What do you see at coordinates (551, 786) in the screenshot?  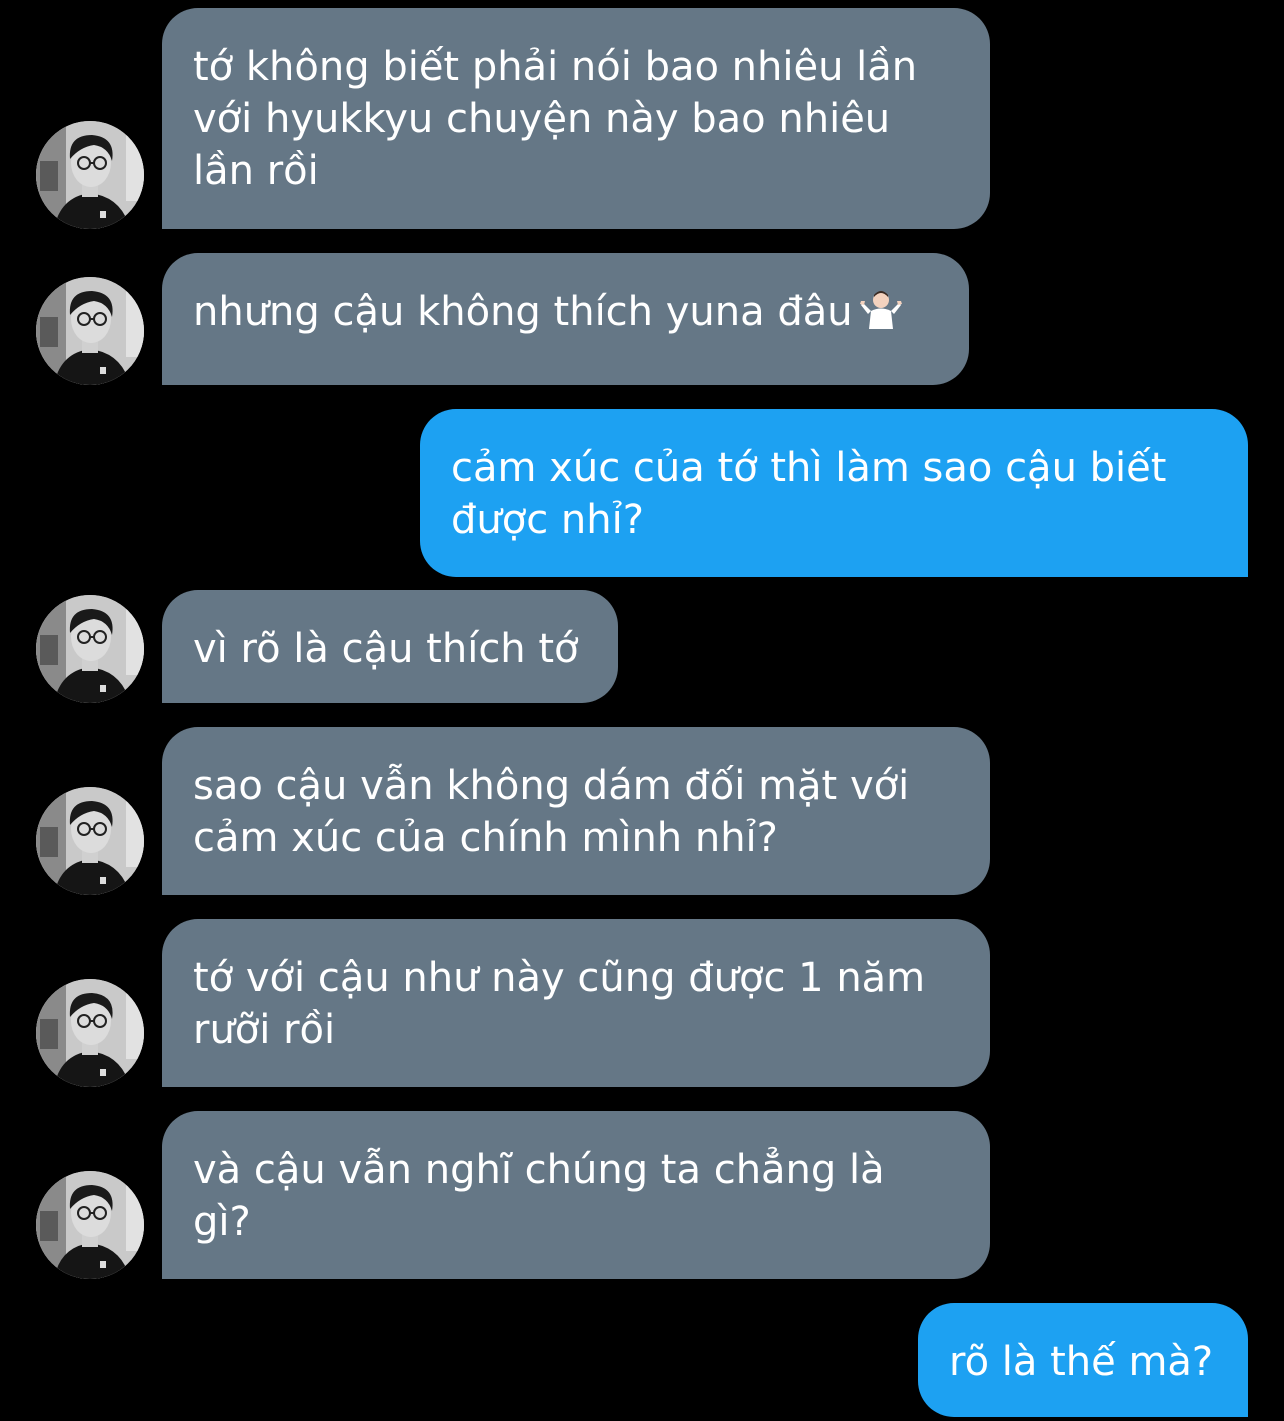 I see `message-text-line: sao cậu vẫn không dám đối mặt với` at bounding box center [551, 786].